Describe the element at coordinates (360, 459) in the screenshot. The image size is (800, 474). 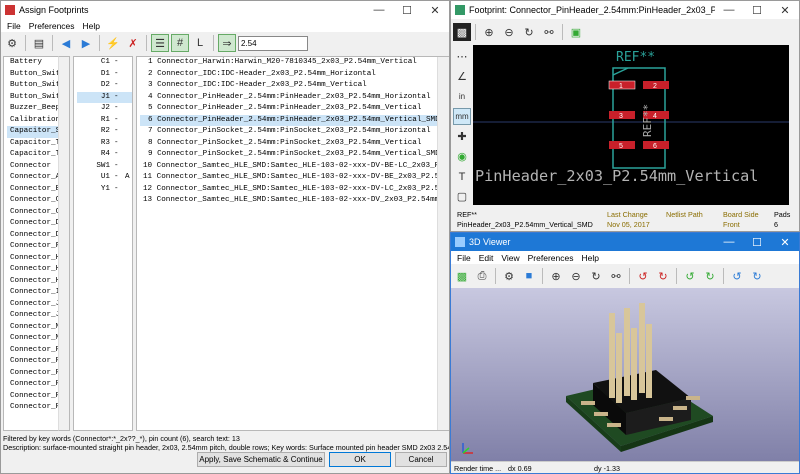
I see `ok-button: OK` at that location.